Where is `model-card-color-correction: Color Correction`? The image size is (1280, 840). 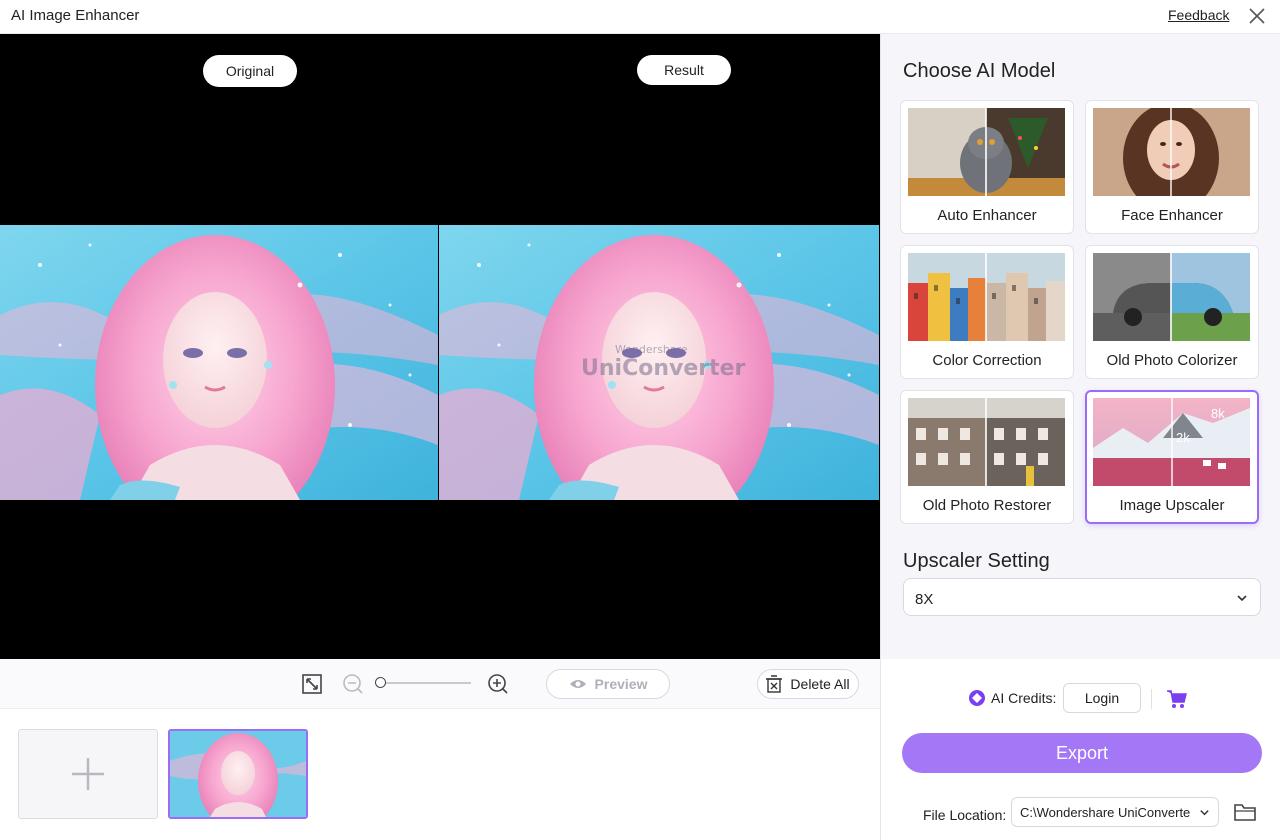
model-card-color-correction: Color Correction is located at coordinates (987, 312).